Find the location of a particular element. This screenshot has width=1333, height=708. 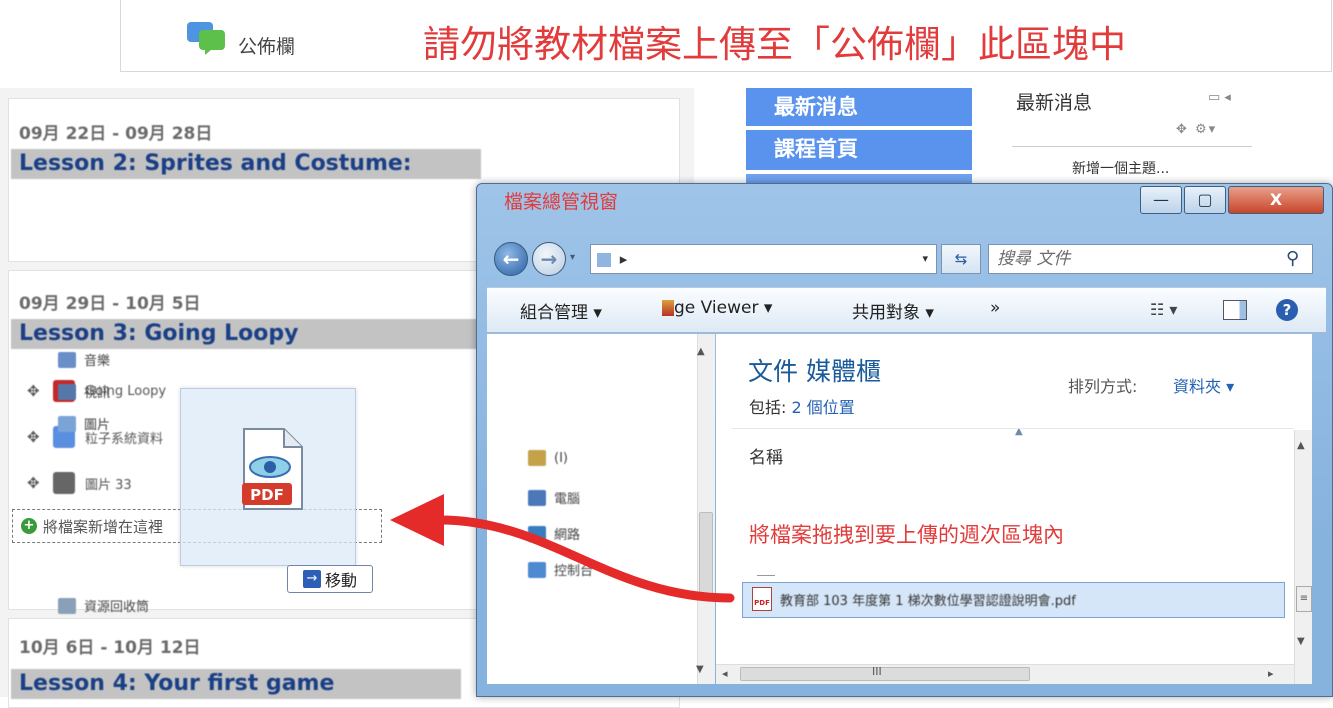

library-icon is located at coordinates (604, 259).